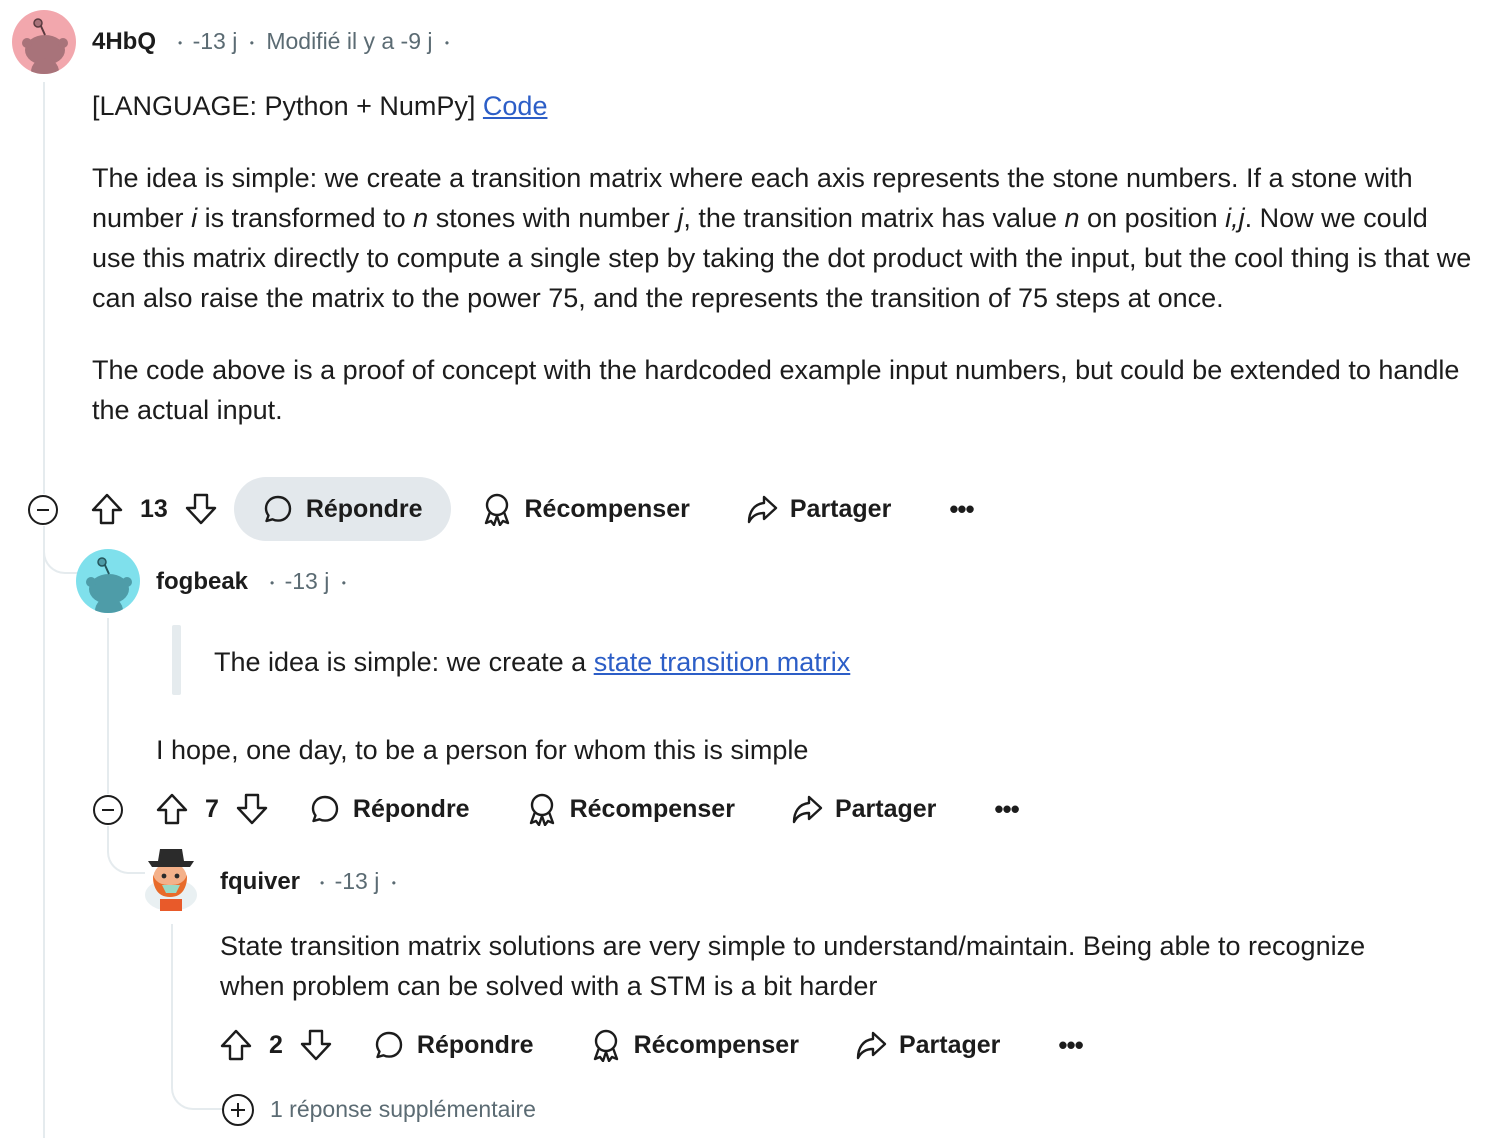 This screenshot has height=1138, width=1494. What do you see at coordinates (154, 508) in the screenshot?
I see `vote-count: 13` at bounding box center [154, 508].